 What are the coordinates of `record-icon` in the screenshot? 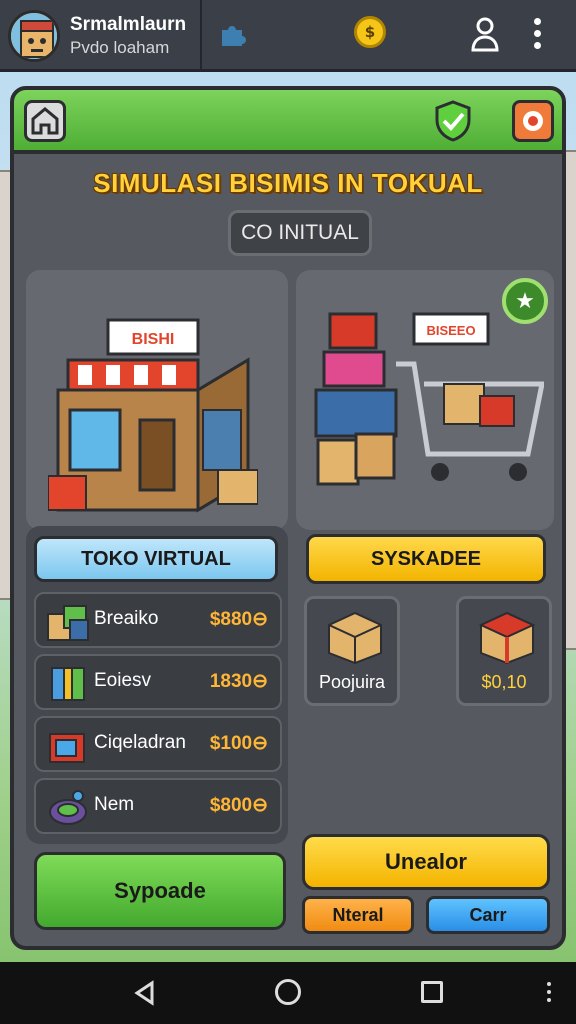 It's located at (533, 121).